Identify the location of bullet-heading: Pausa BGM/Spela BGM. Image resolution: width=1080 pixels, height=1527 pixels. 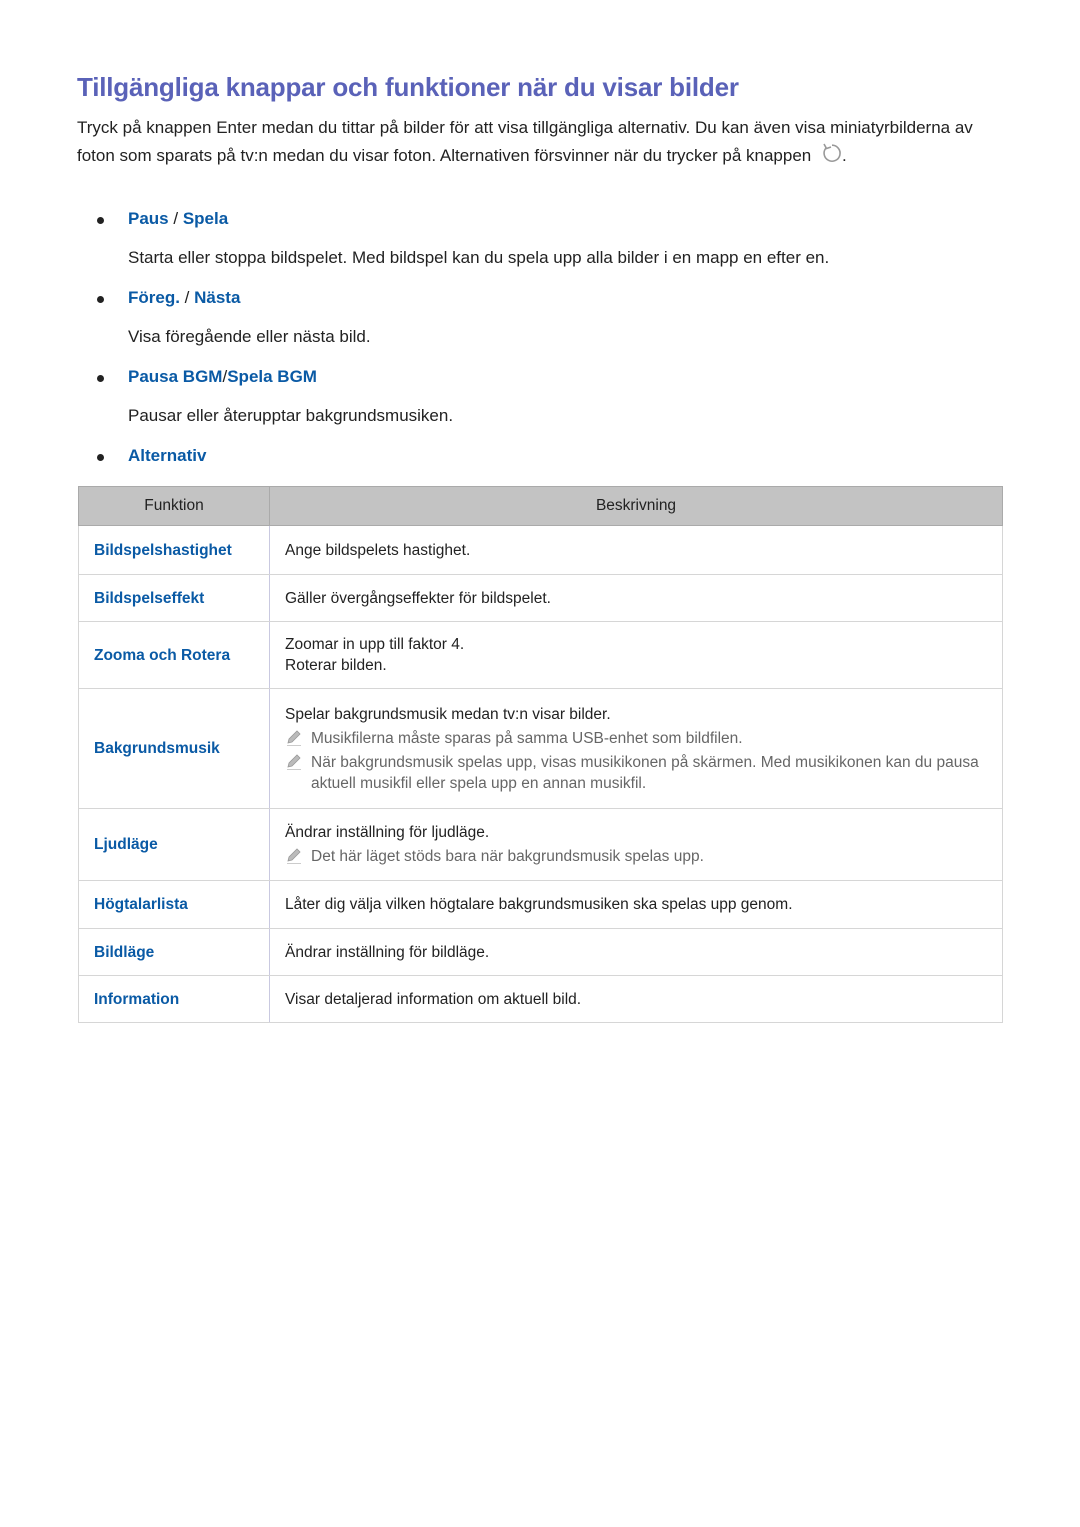
(222, 377).